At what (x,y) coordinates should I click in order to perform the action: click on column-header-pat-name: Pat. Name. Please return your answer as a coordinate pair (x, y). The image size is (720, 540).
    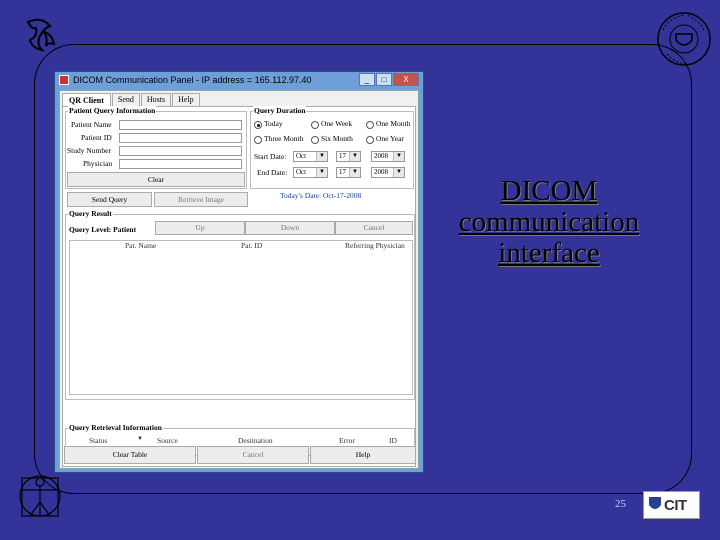
    Looking at the image, I should click on (140, 245).